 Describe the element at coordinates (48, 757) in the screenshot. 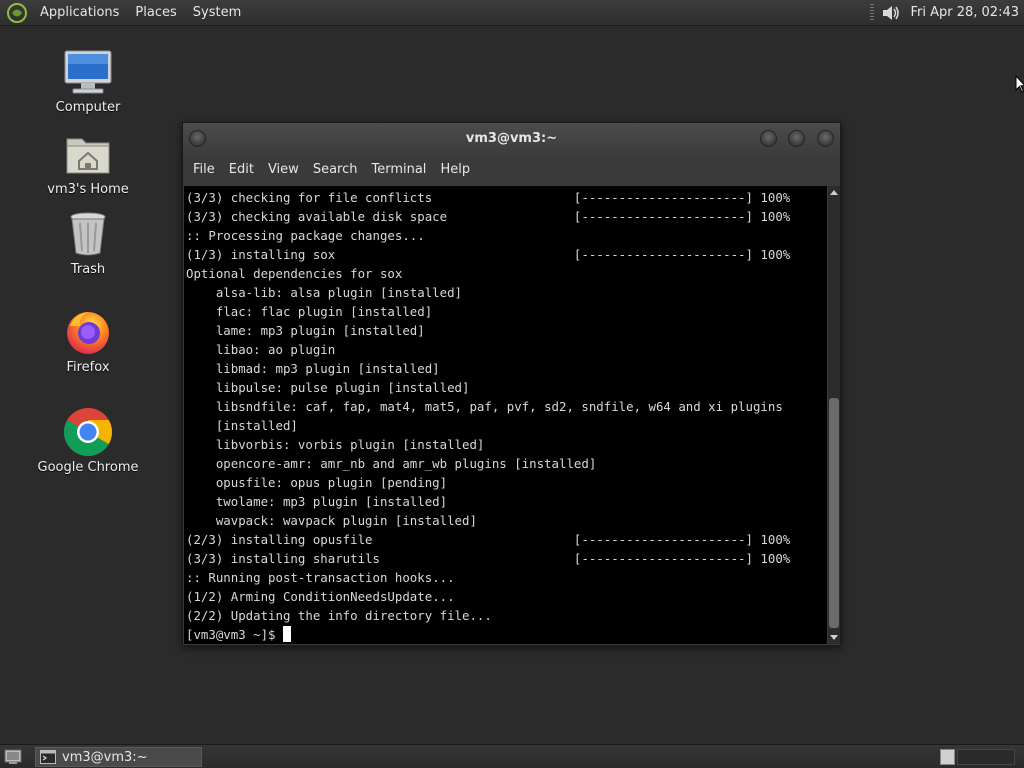

I see `terminal-app-icon` at that location.